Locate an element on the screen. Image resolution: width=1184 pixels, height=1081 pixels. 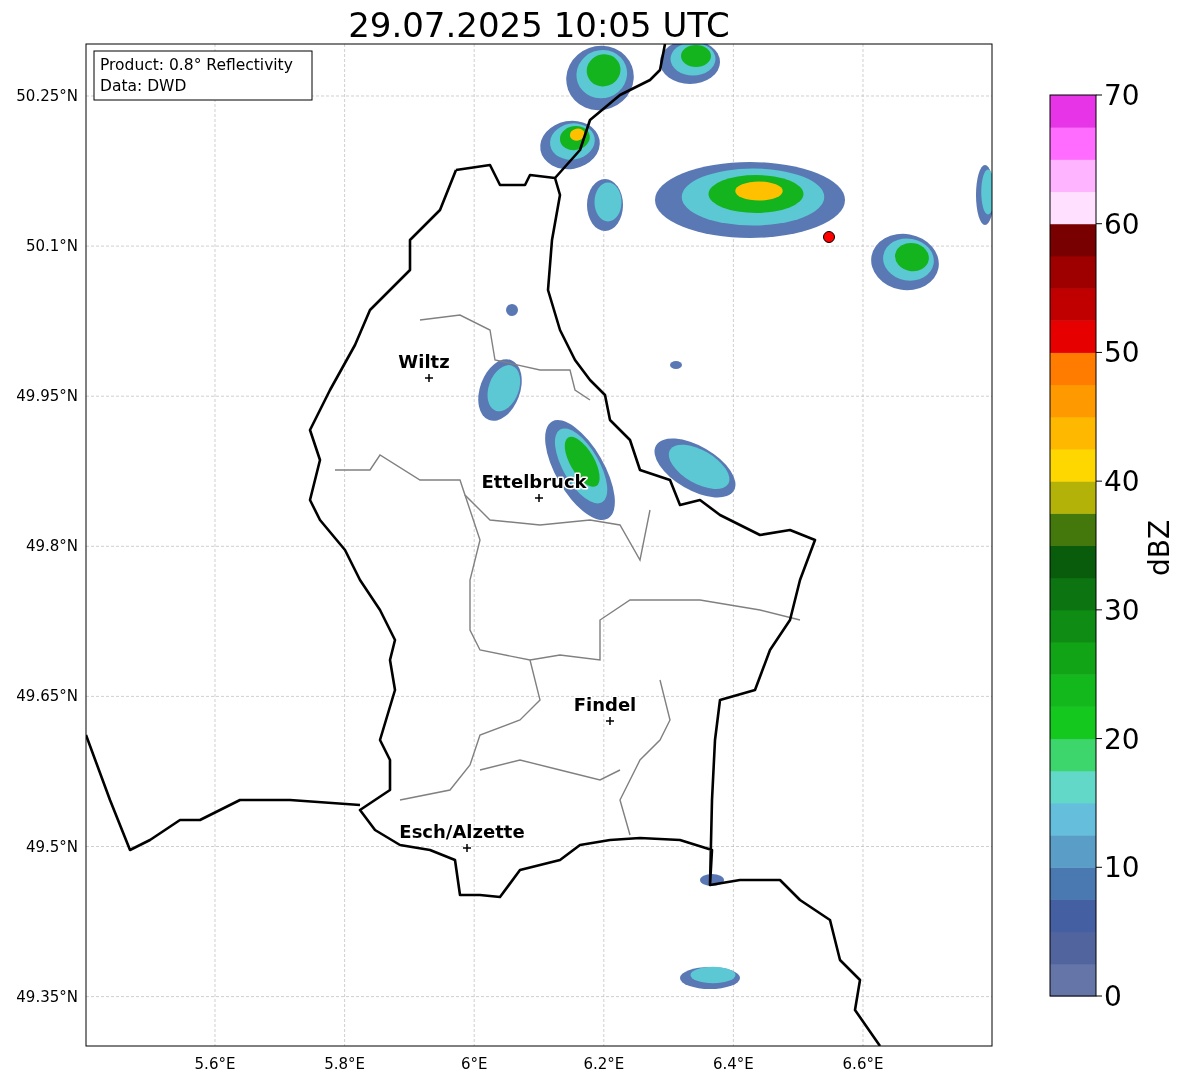
colorbar-tick-label: 30 is located at coordinates (1122, 610).